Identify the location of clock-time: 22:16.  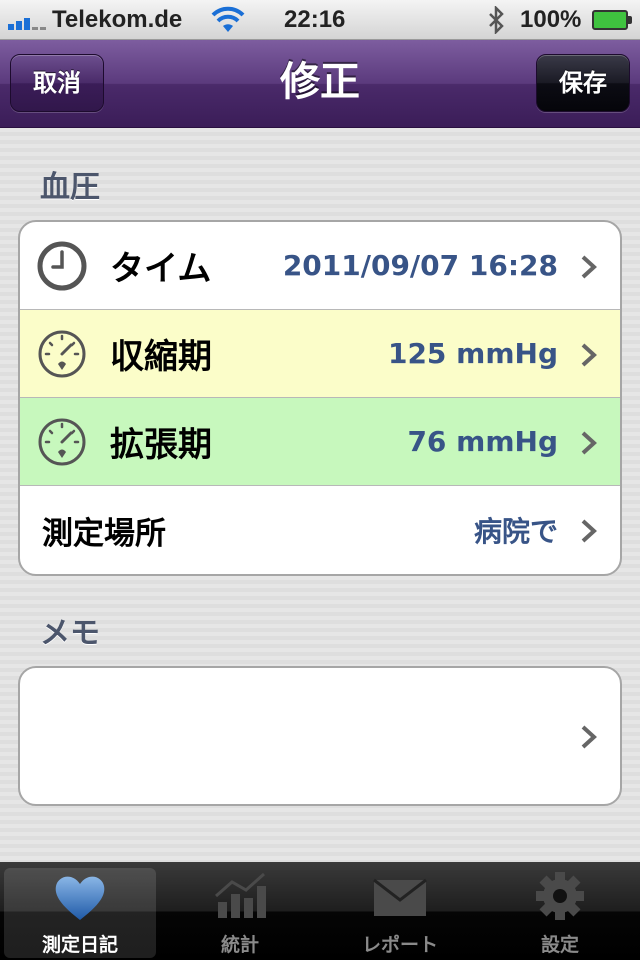
(315, 19).